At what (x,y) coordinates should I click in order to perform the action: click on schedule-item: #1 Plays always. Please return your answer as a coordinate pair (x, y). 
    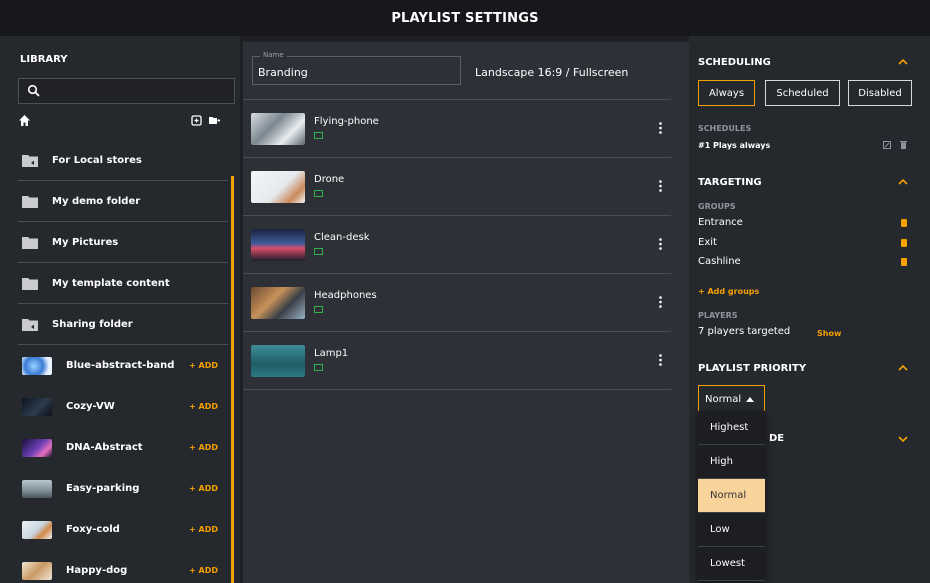
    Looking at the image, I should click on (734, 145).